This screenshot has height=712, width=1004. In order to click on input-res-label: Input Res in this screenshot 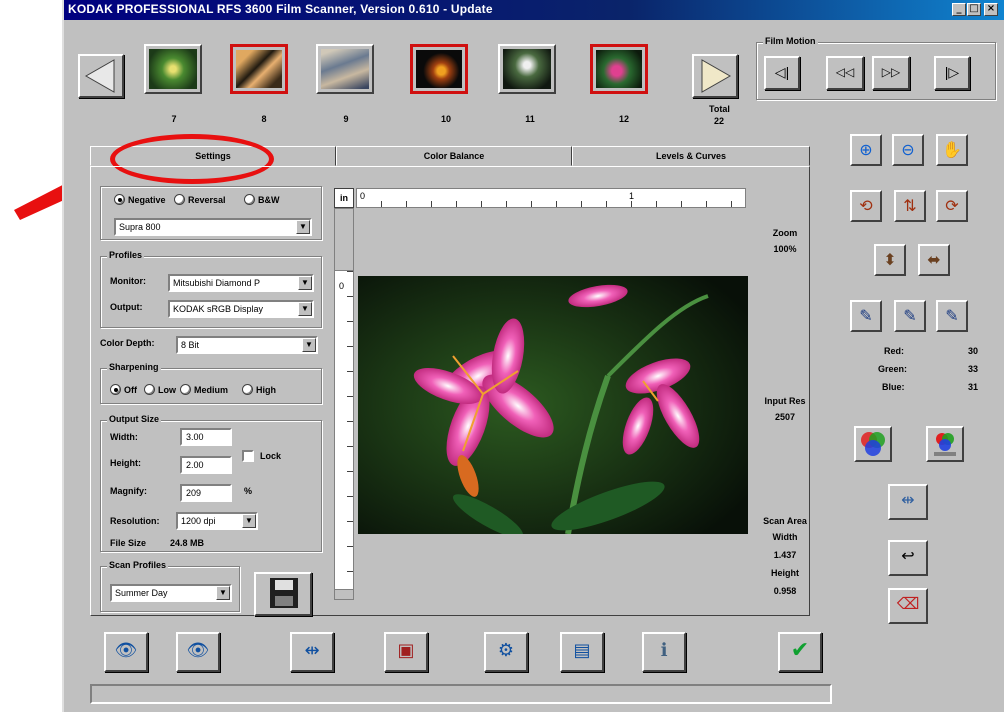, I will do `click(785, 401)`.